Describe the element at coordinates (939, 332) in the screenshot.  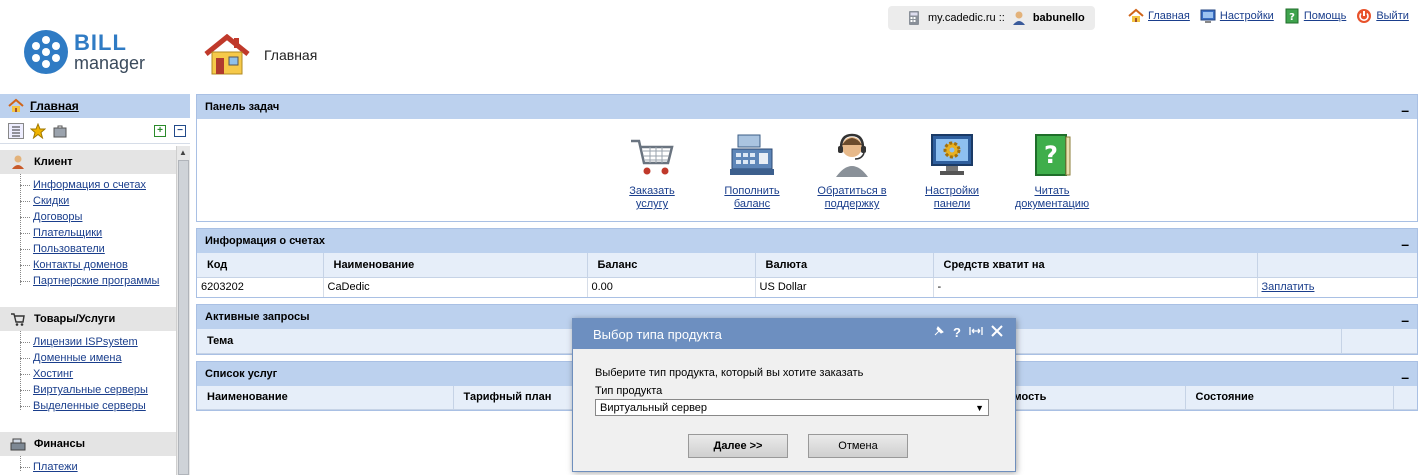
I see `pin-icon` at that location.